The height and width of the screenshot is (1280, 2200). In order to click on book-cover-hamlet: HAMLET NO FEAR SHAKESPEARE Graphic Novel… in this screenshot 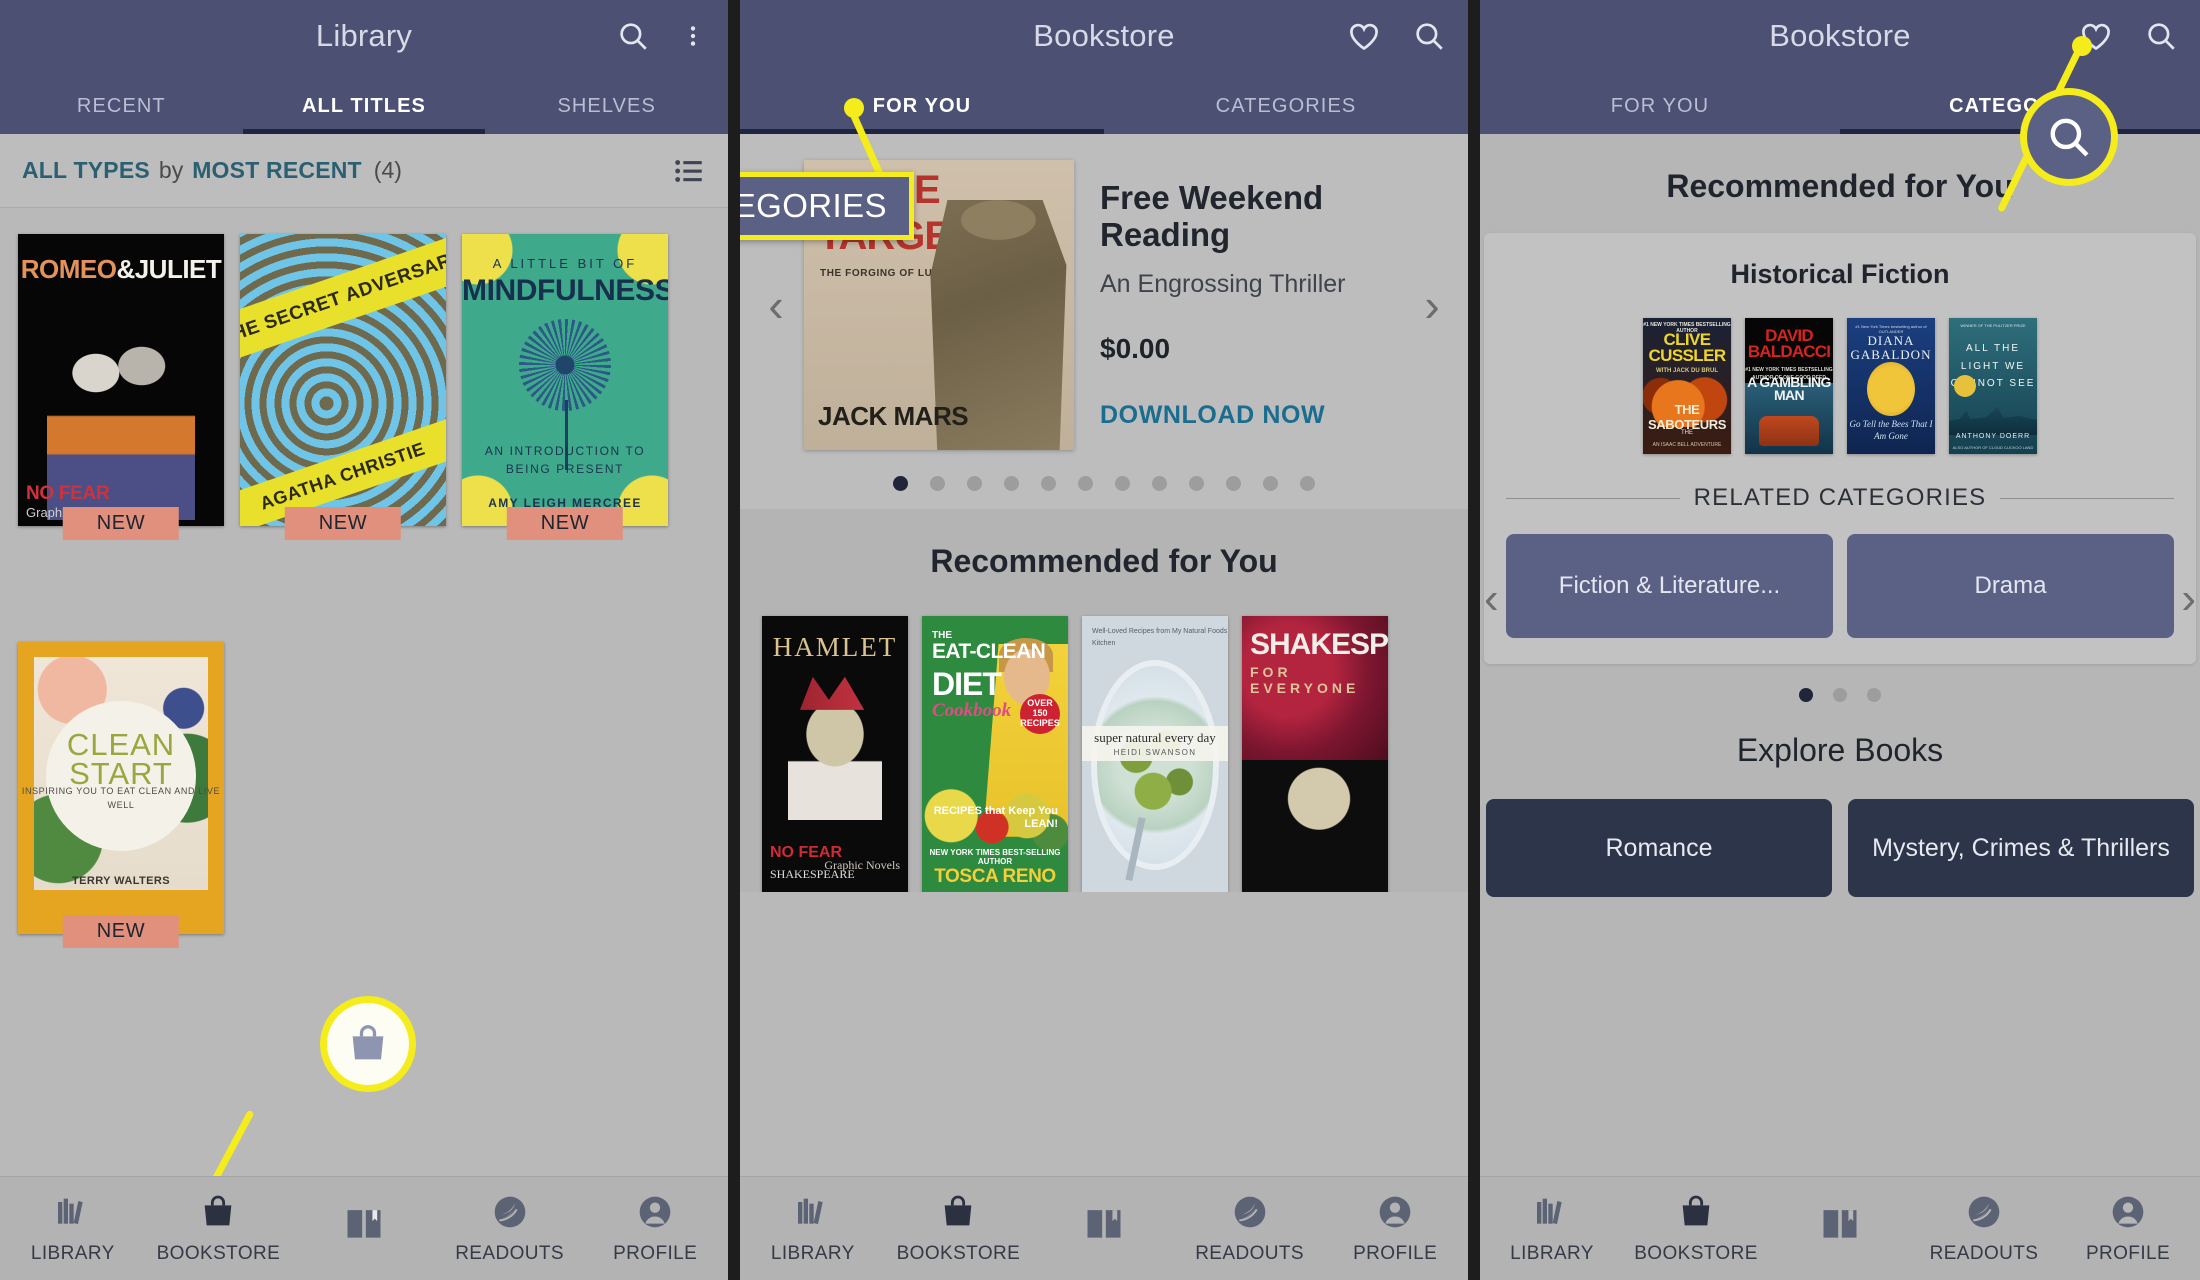, I will do `click(835, 754)`.